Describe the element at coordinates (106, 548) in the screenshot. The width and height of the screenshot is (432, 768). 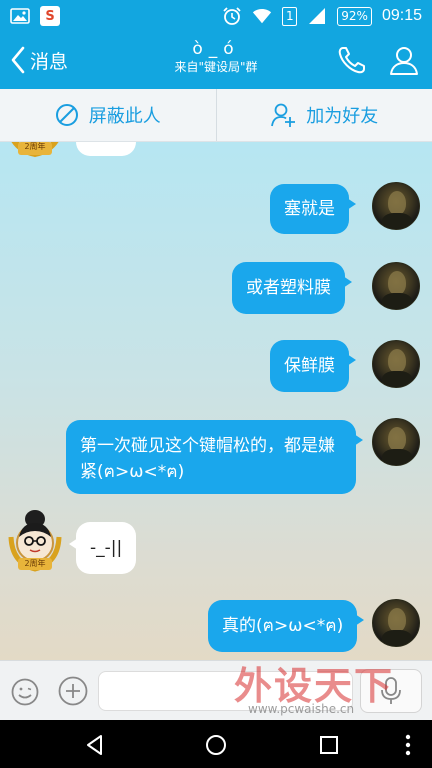
I see `message-text: -_-||` at that location.